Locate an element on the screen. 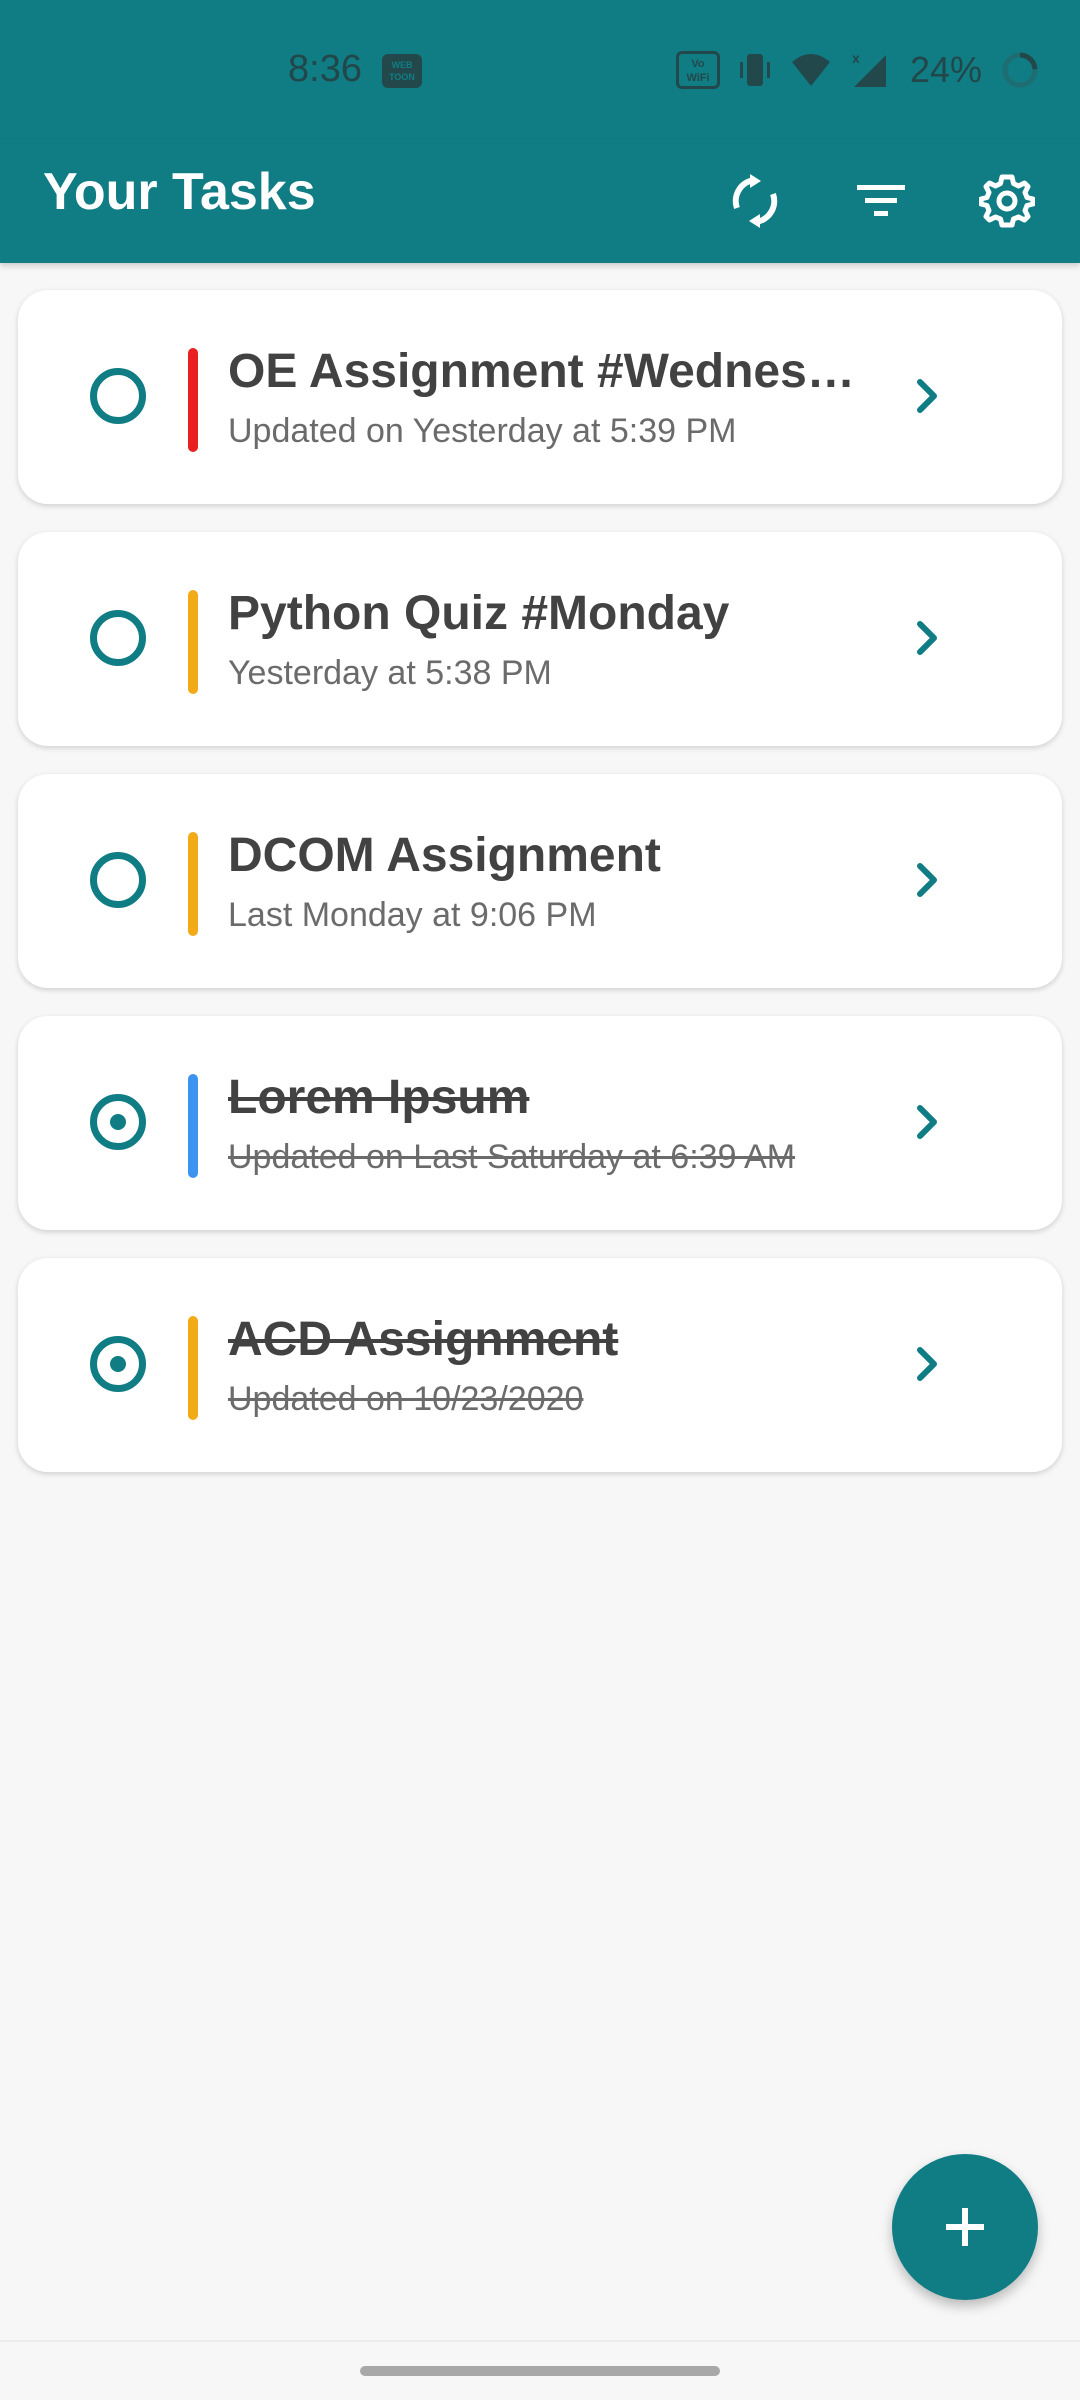 The height and width of the screenshot is (2400, 1080). task-card: ACD Assignment Updated on 10/23/2020 is located at coordinates (540, 1365).